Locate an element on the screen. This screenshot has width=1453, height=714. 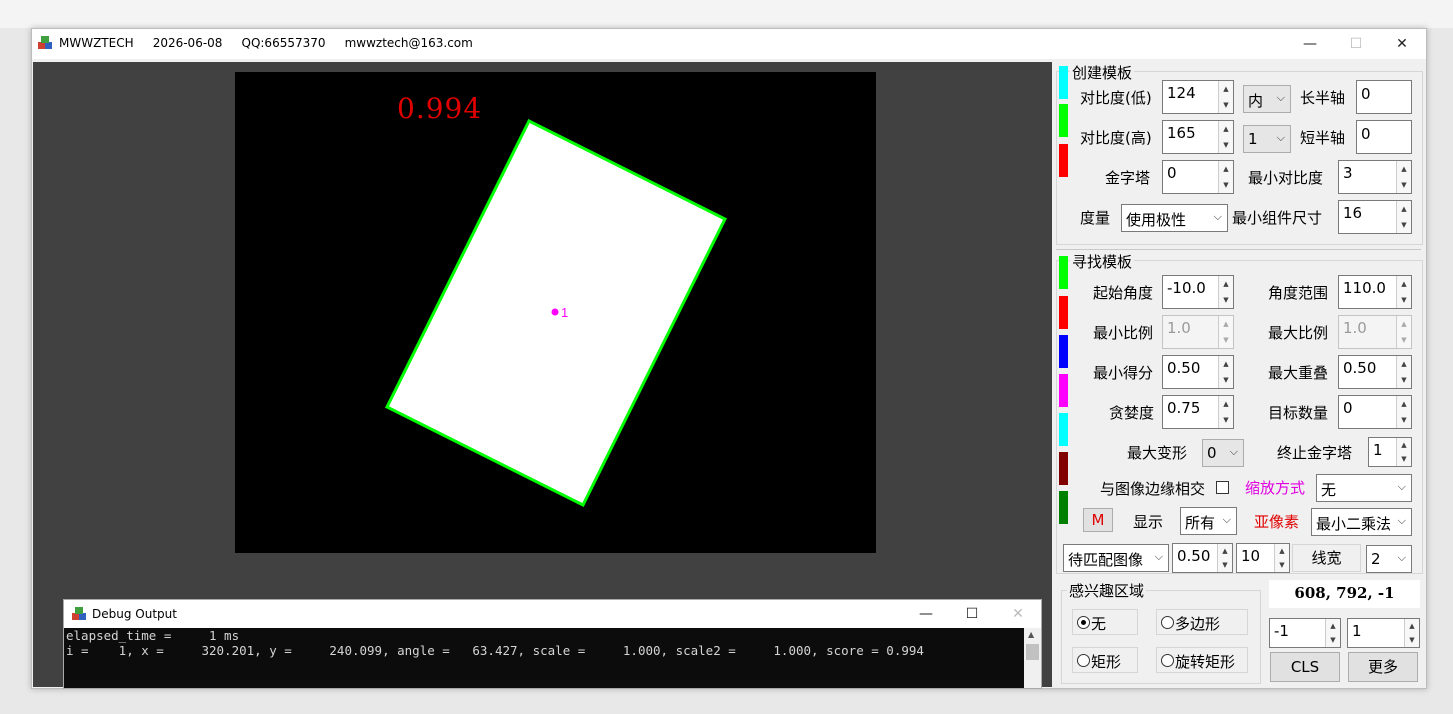
scroll-thumb is located at coordinates (1032, 652).